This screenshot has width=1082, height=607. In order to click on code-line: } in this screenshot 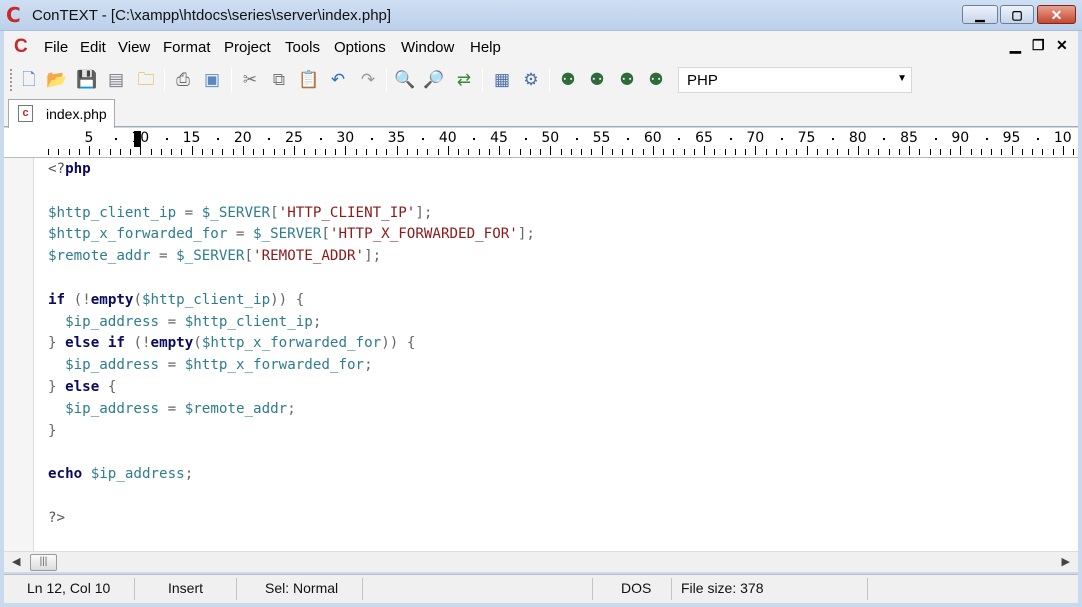, I will do `click(291, 432)`.